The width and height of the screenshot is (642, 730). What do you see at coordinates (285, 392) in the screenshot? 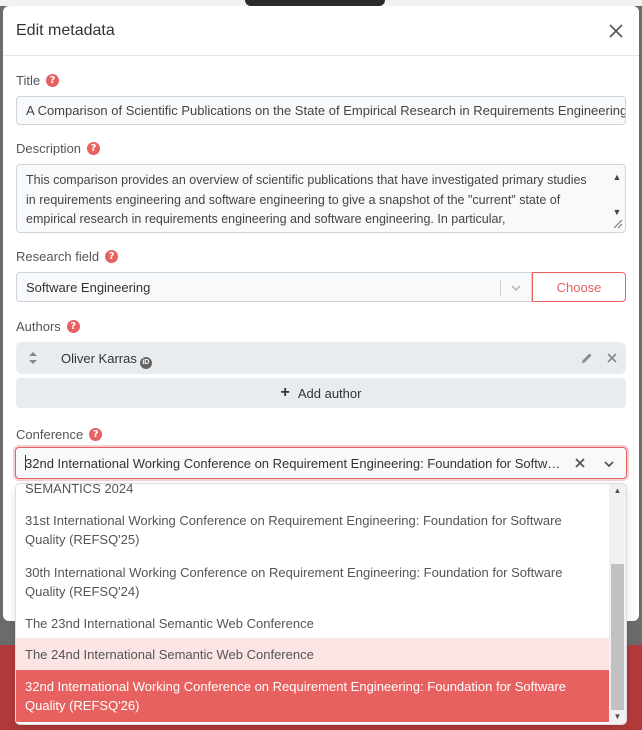
I see `plus-icon: +` at bounding box center [285, 392].